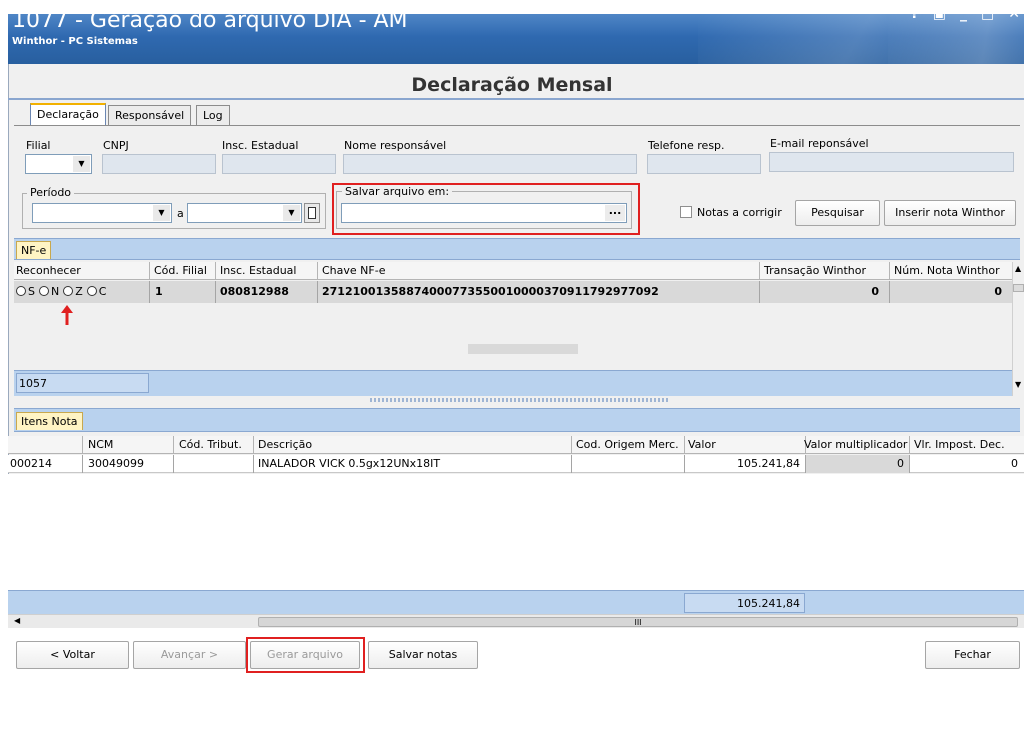 The width and height of the screenshot is (1024, 756). I want to click on periodo-label: Período, so click(51, 192).